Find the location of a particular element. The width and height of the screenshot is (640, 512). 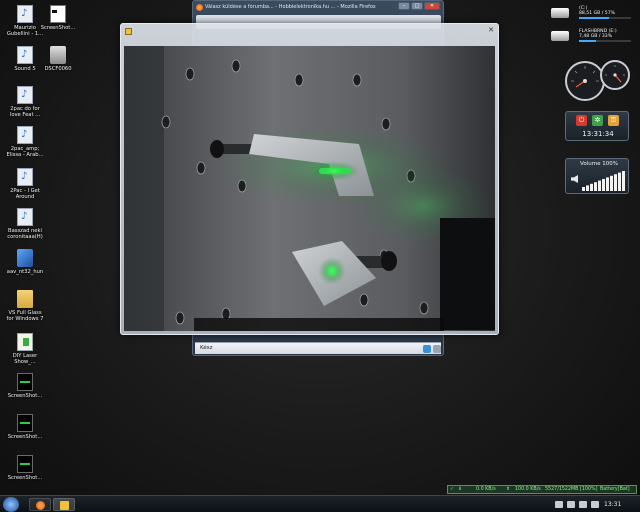

tray-flag-icon is located at coordinates (595, 504).